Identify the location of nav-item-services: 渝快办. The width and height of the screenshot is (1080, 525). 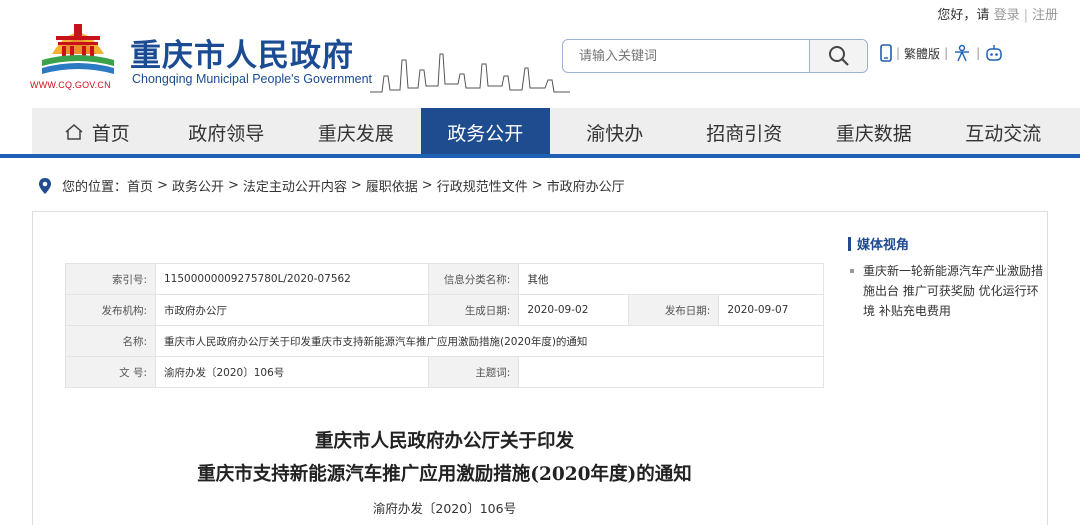
(615, 132).